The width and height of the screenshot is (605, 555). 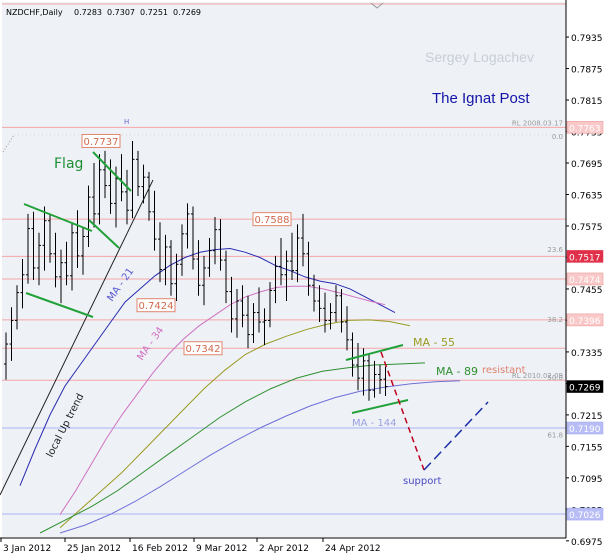 What do you see at coordinates (555, 436) in the screenshot?
I see `level-note-text: 61.8` at bounding box center [555, 436].